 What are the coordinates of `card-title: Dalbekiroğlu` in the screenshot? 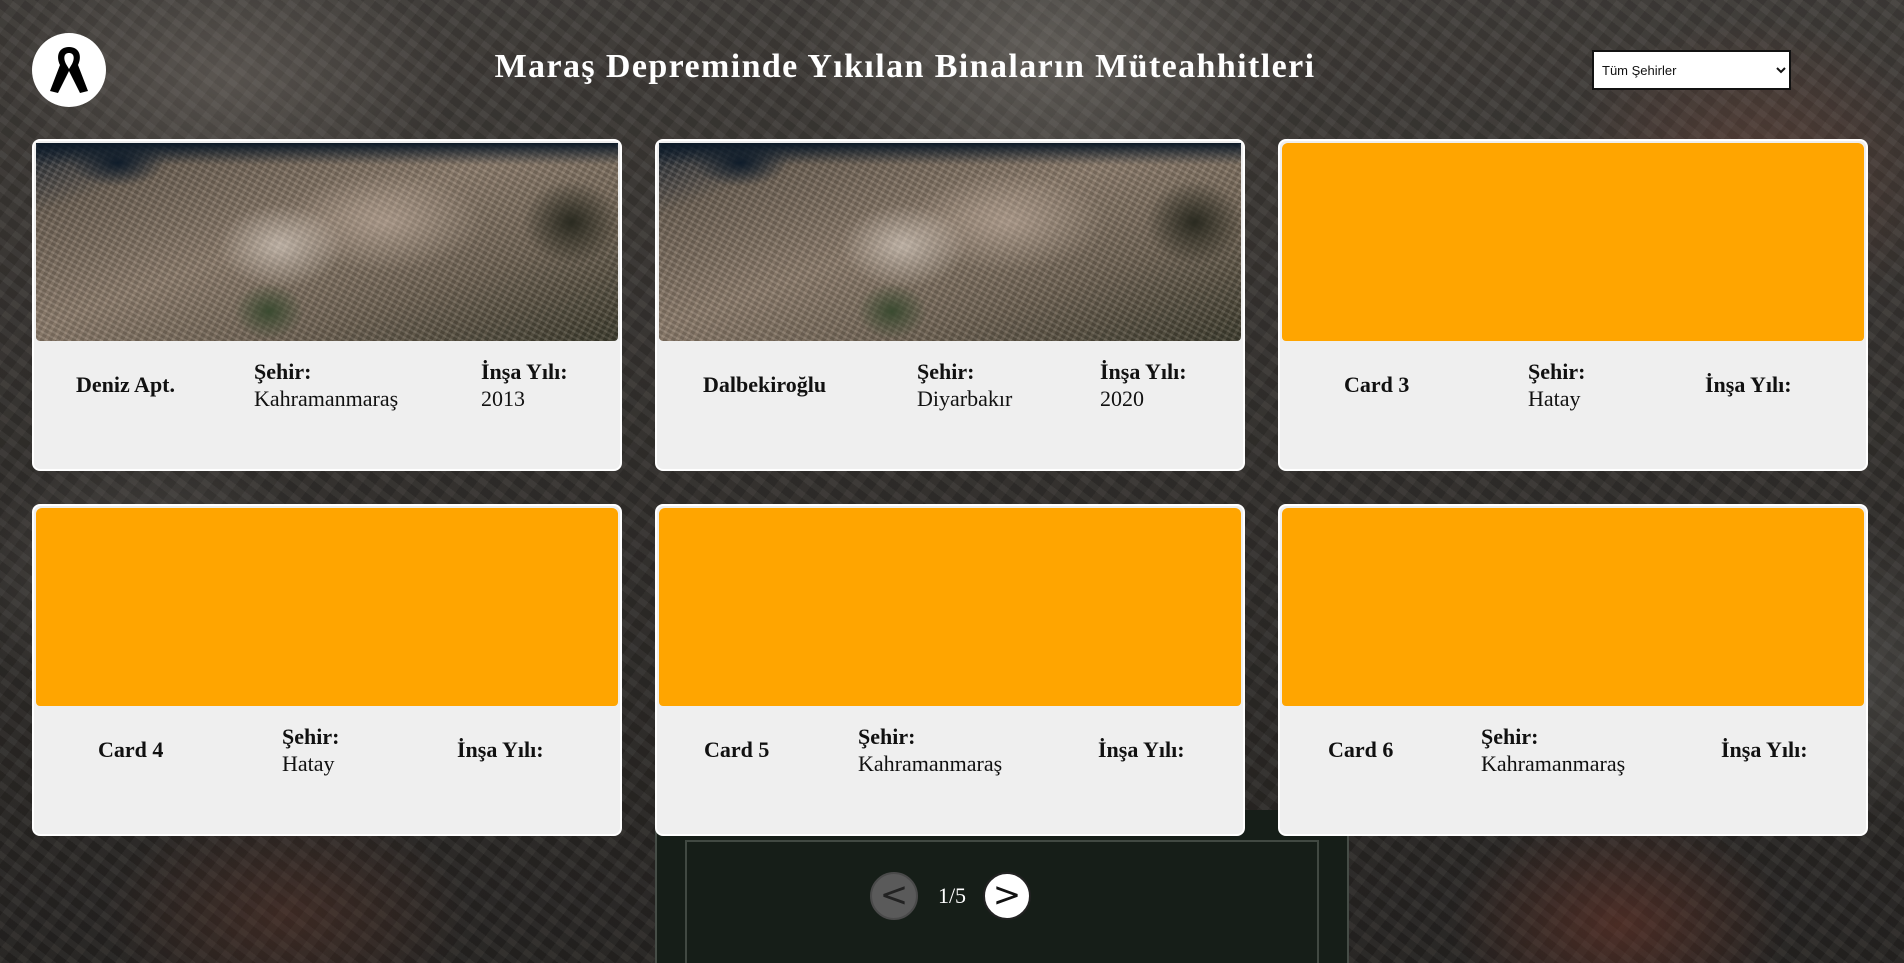 It's located at (765, 384).